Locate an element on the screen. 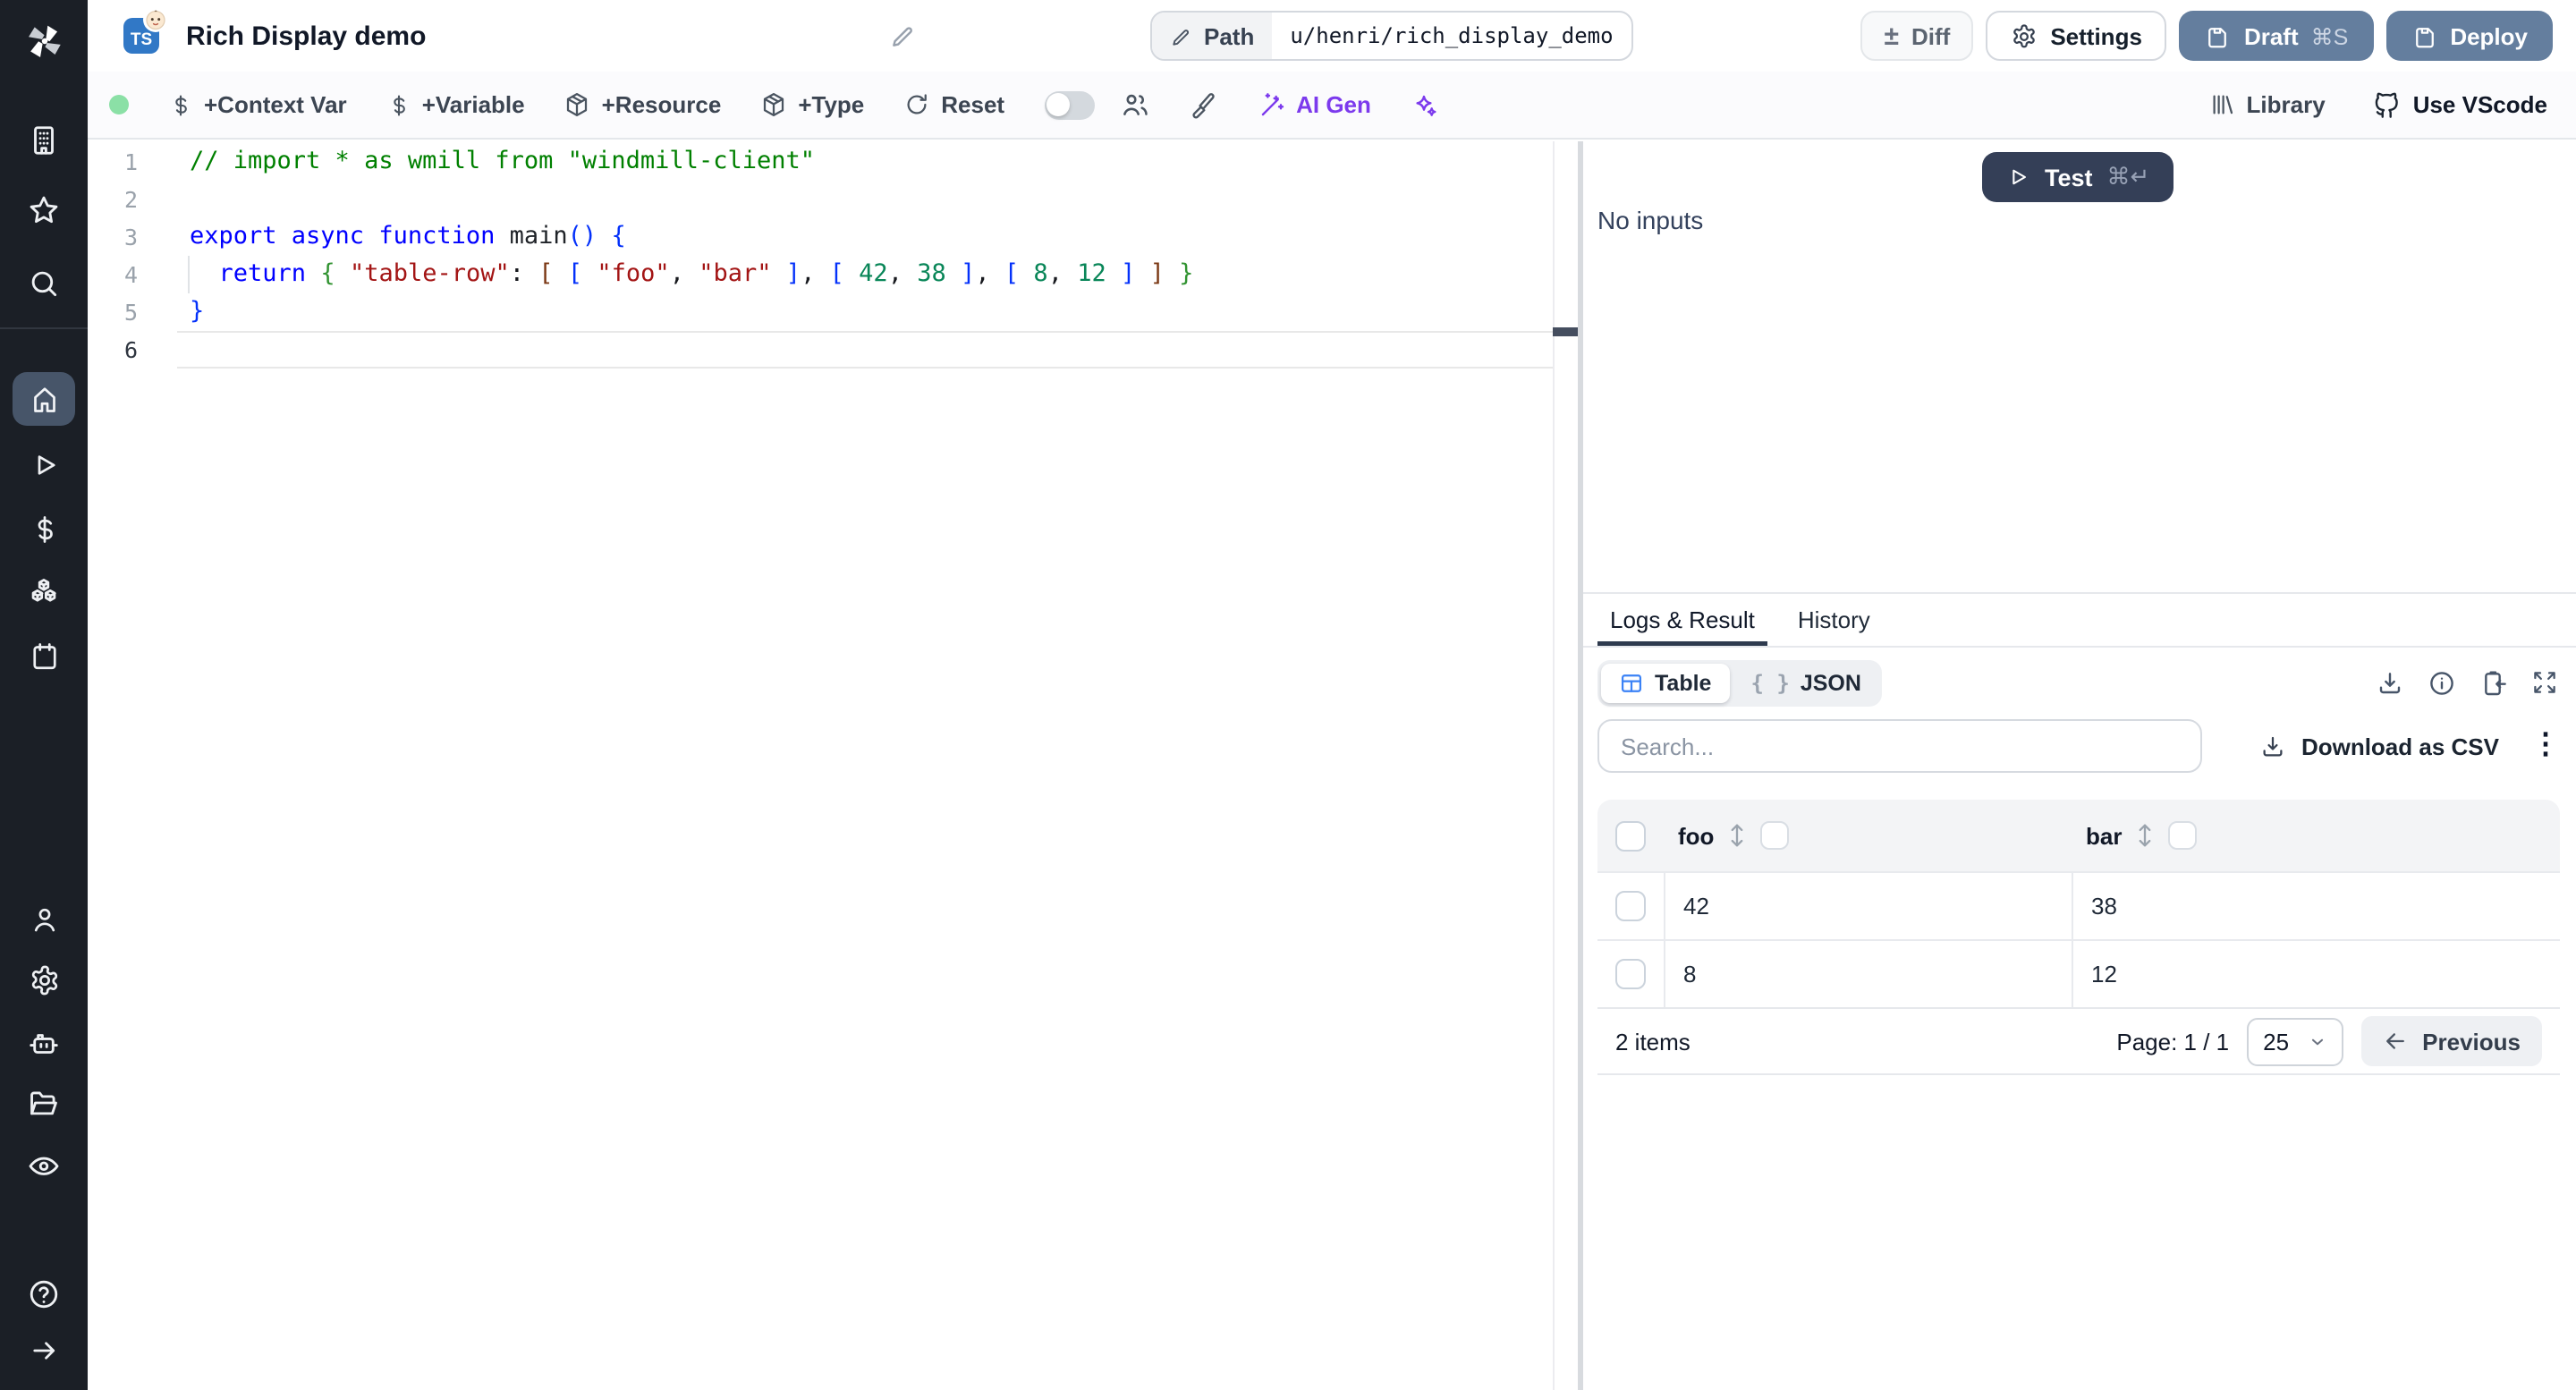  sidebar-item-audit-eye-icon is located at coordinates (44, 1165).